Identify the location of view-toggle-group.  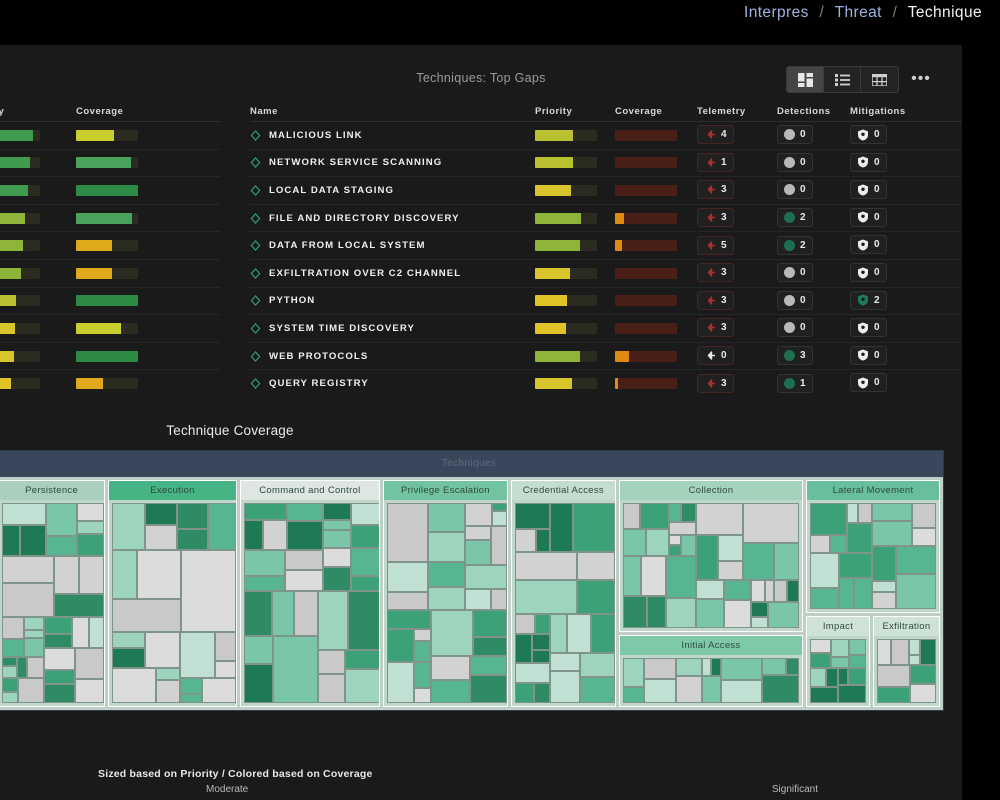
(842, 79).